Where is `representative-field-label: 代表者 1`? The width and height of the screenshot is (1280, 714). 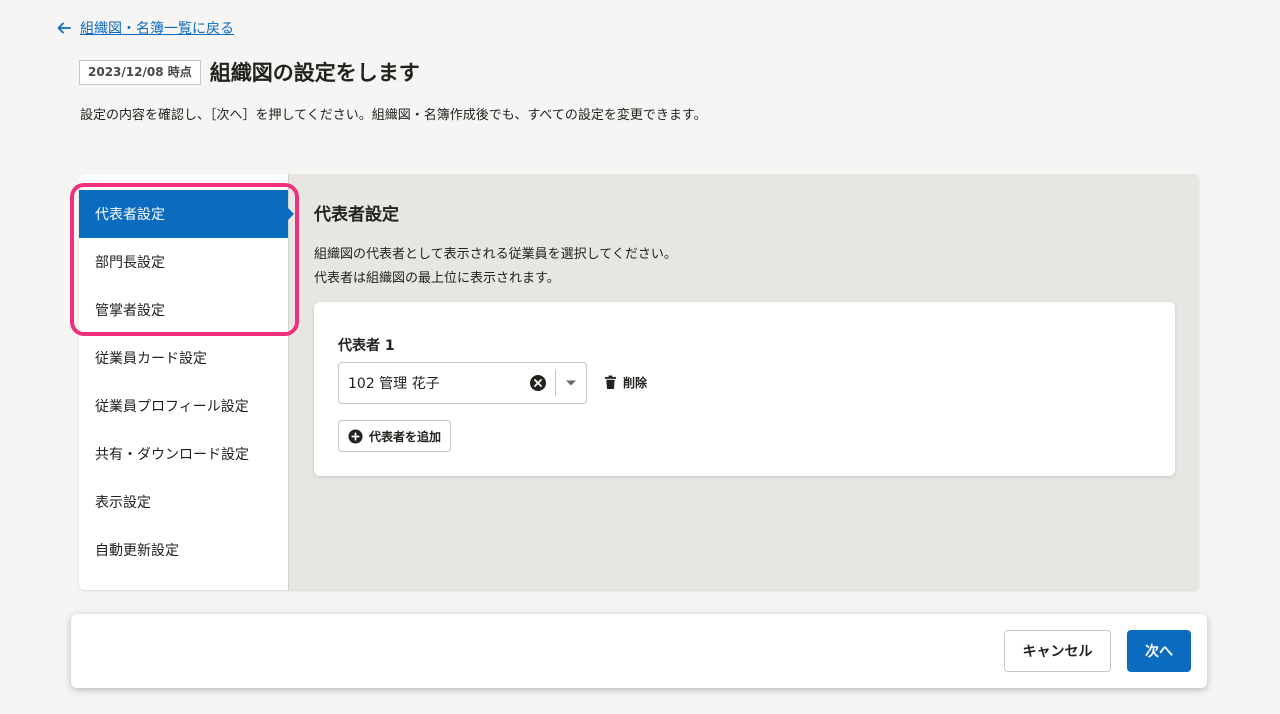 representative-field-label: 代表者 1 is located at coordinates (366, 346).